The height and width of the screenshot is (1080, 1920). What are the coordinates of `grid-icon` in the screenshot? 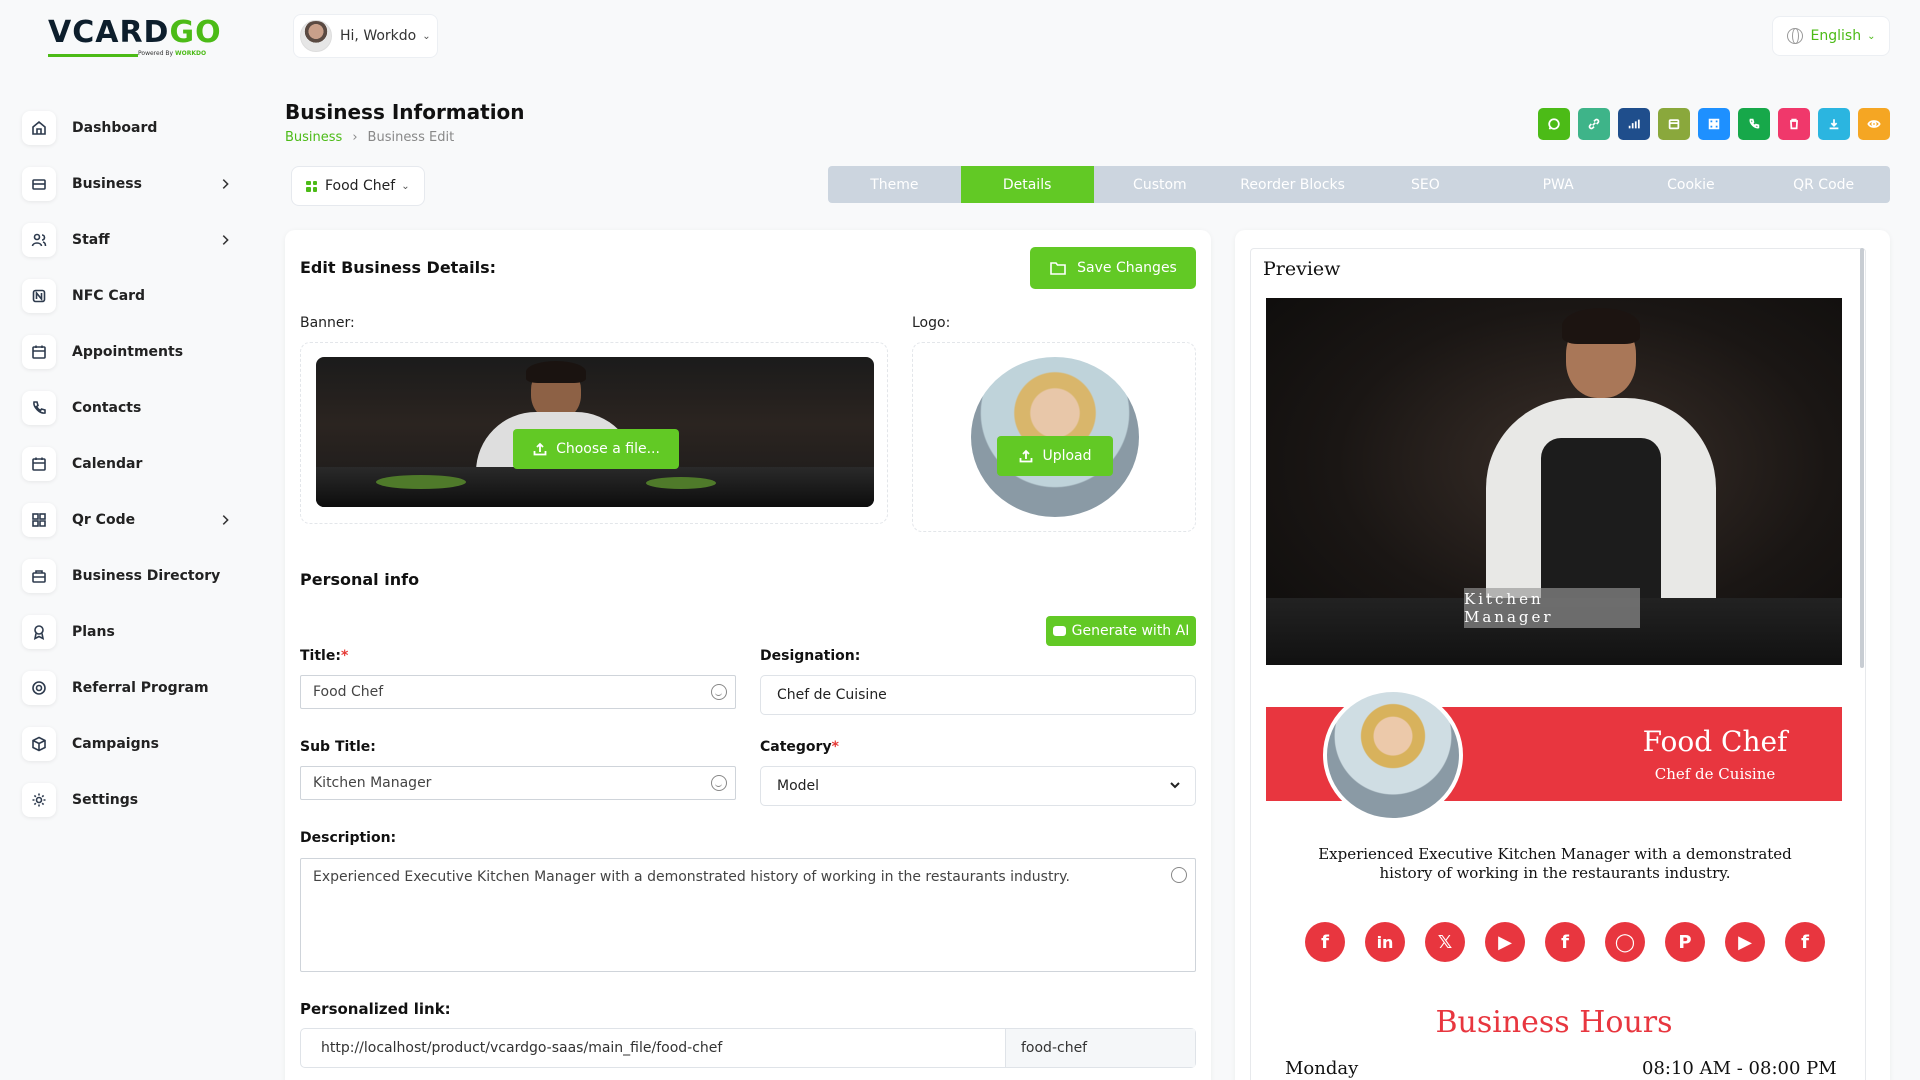 It's located at (1714, 124).